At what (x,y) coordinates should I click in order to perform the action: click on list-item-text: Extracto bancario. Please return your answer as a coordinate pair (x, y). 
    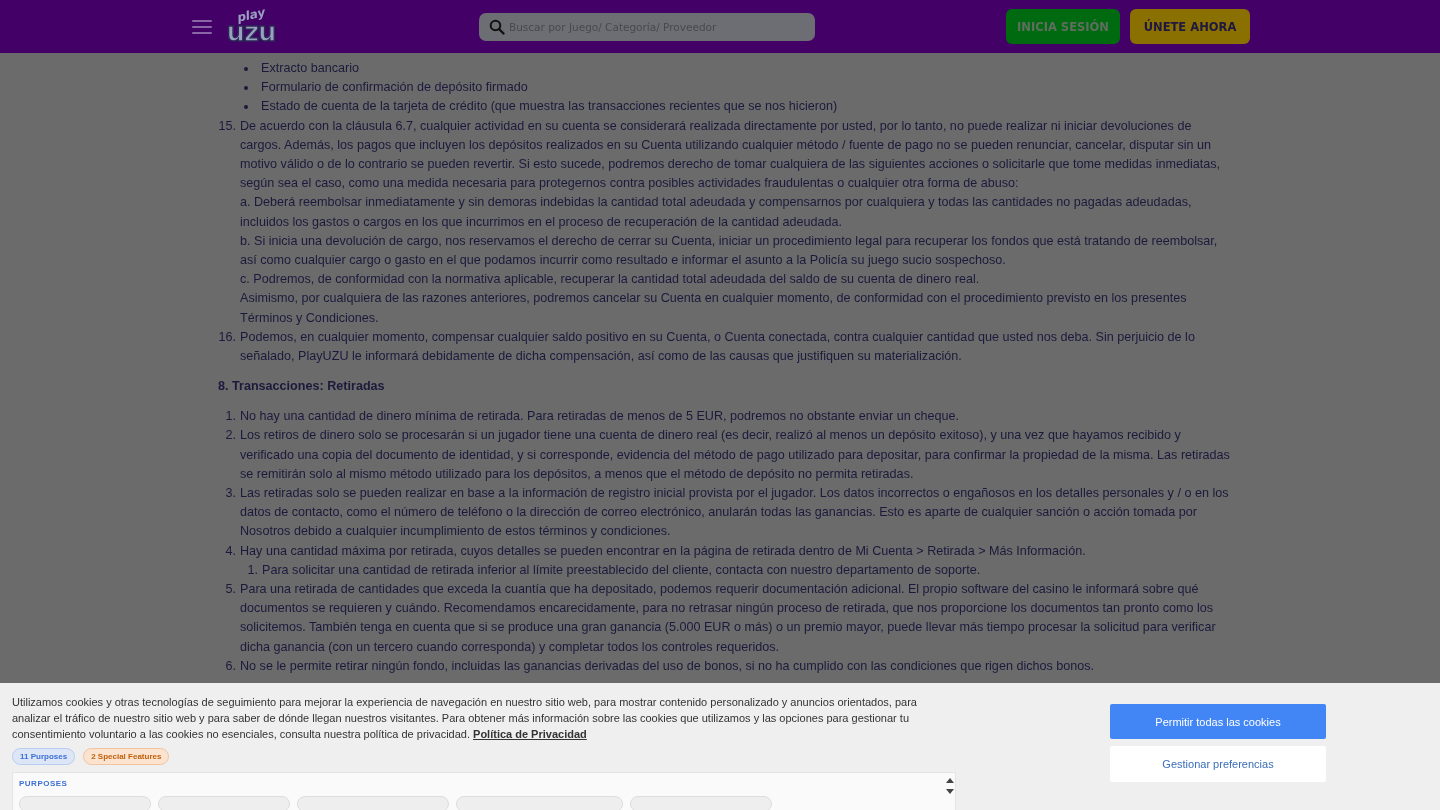
    Looking at the image, I should click on (310, 68).